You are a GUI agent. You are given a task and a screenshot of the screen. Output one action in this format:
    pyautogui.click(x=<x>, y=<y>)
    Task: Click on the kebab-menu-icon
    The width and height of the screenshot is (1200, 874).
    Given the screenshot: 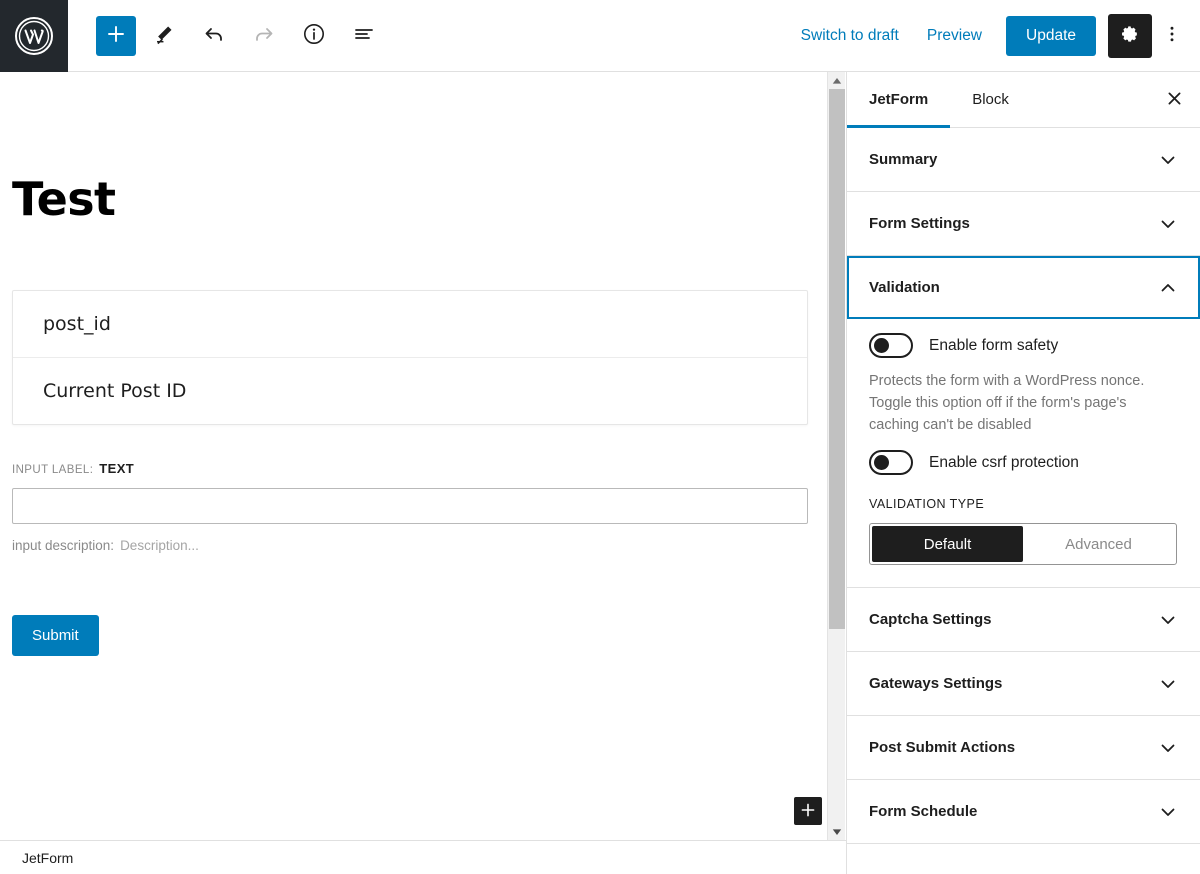 What is the action you would take?
    pyautogui.click(x=1172, y=35)
    